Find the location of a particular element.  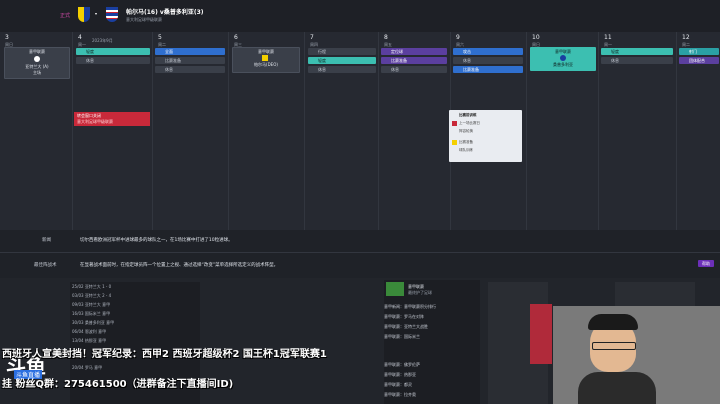

day-number: 10 is located at coordinates (536, 37).